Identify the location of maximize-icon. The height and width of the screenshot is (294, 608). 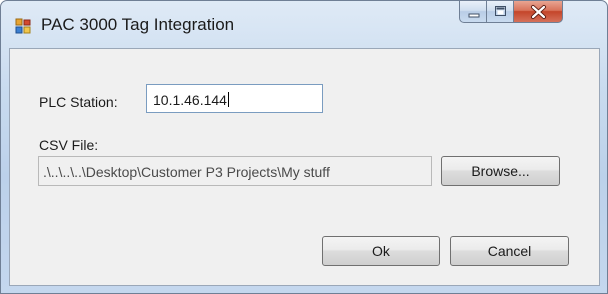
(500, 11).